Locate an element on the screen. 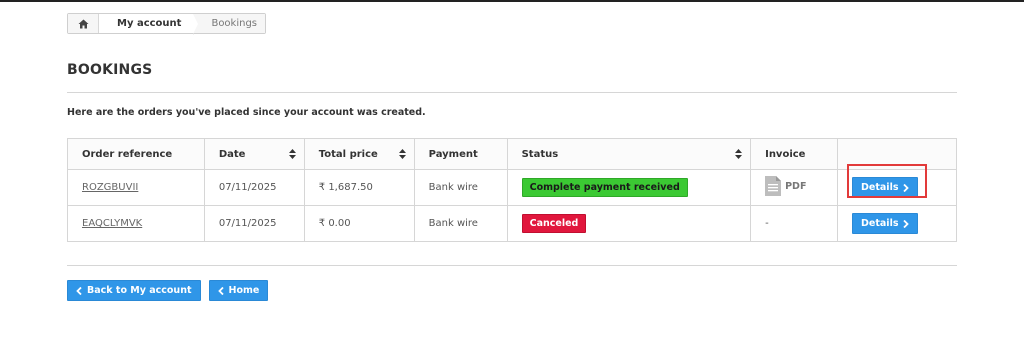 Image resolution: width=1024 pixels, height=356 pixels. back-to-account-button: Back to My account is located at coordinates (134, 290).